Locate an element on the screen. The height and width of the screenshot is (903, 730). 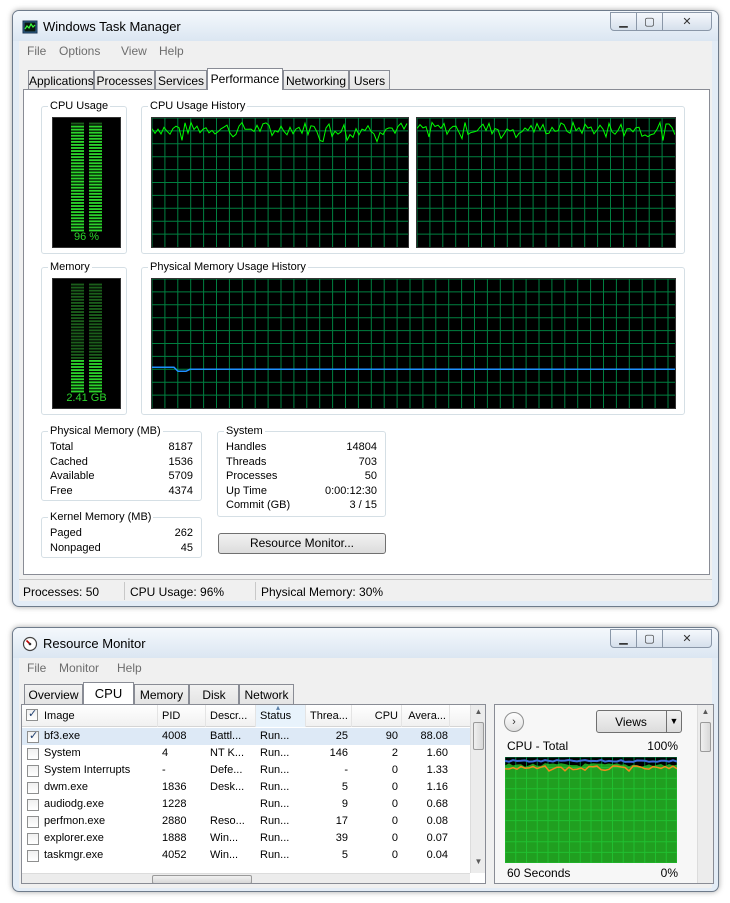
column-pid: PID is located at coordinates (182, 716).